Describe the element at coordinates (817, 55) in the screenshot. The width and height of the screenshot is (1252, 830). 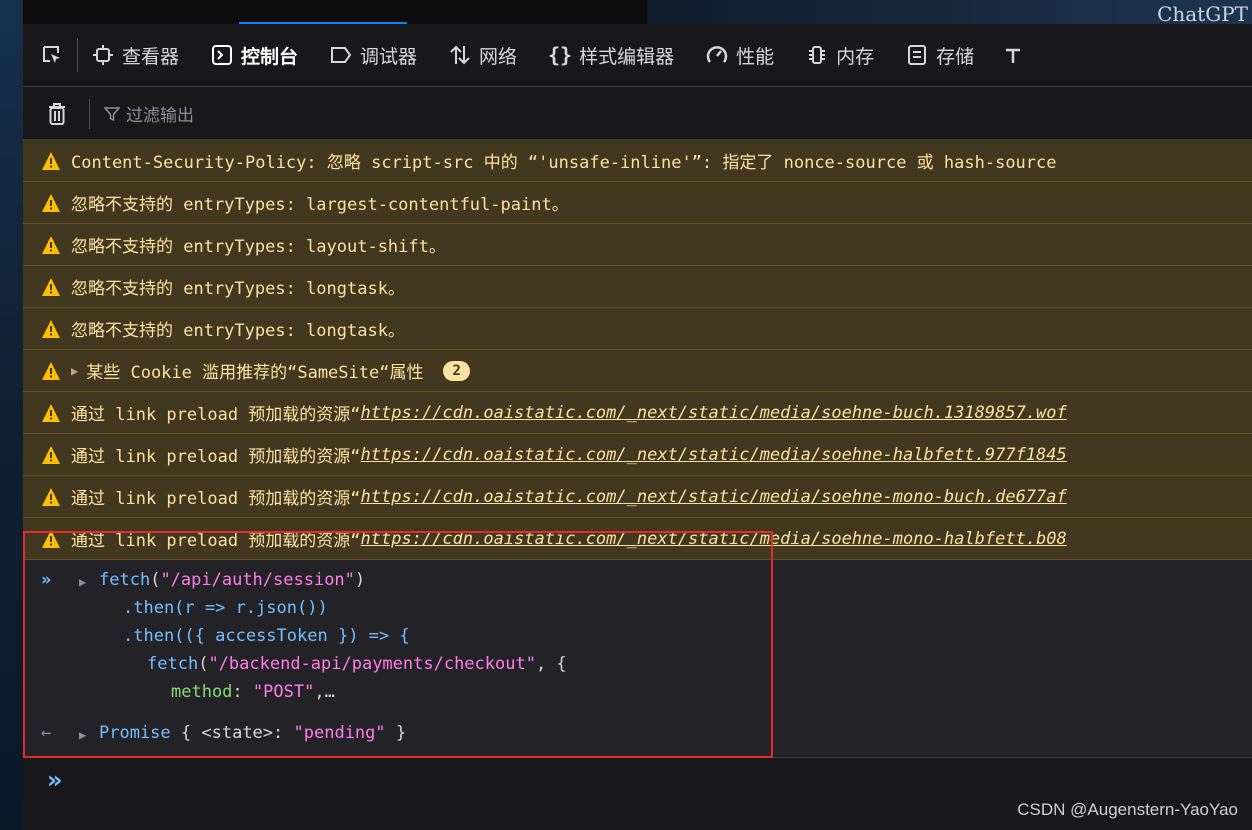
I see `memory-icon` at that location.